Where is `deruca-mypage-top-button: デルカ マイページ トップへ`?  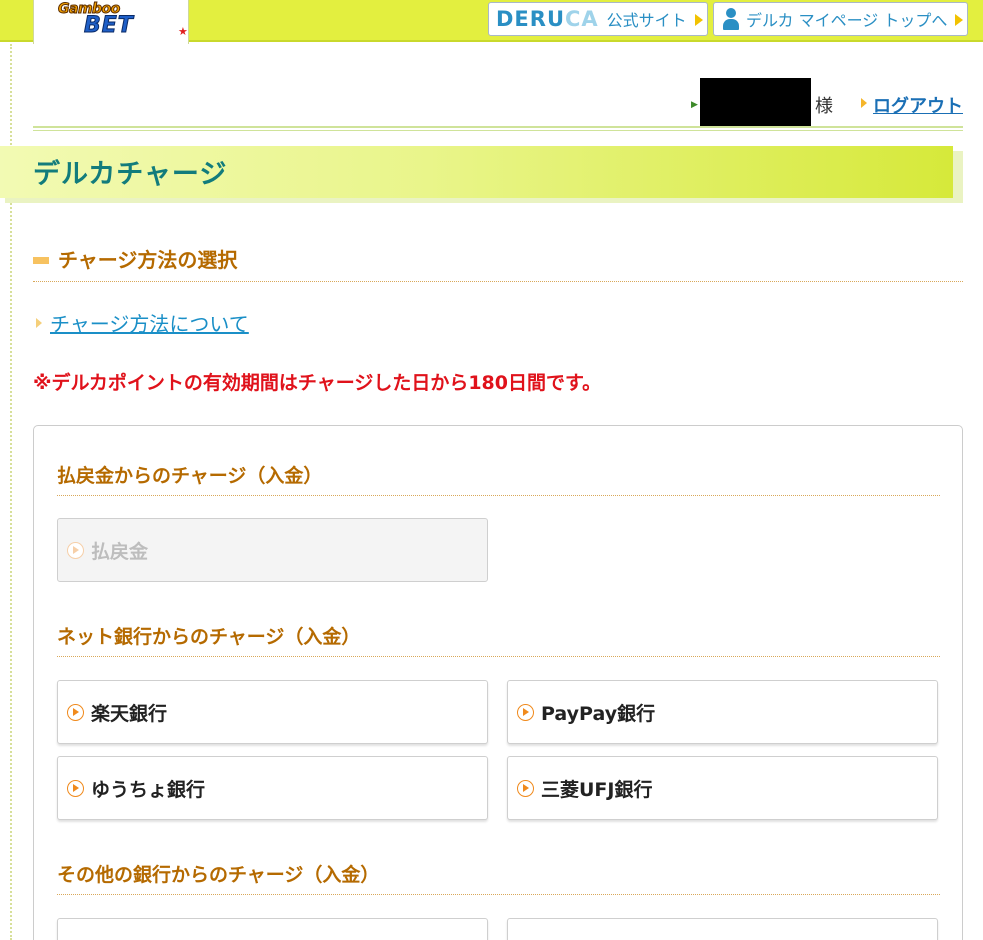
deruca-mypage-top-button: デルカ マイページ トップへ is located at coordinates (840, 19).